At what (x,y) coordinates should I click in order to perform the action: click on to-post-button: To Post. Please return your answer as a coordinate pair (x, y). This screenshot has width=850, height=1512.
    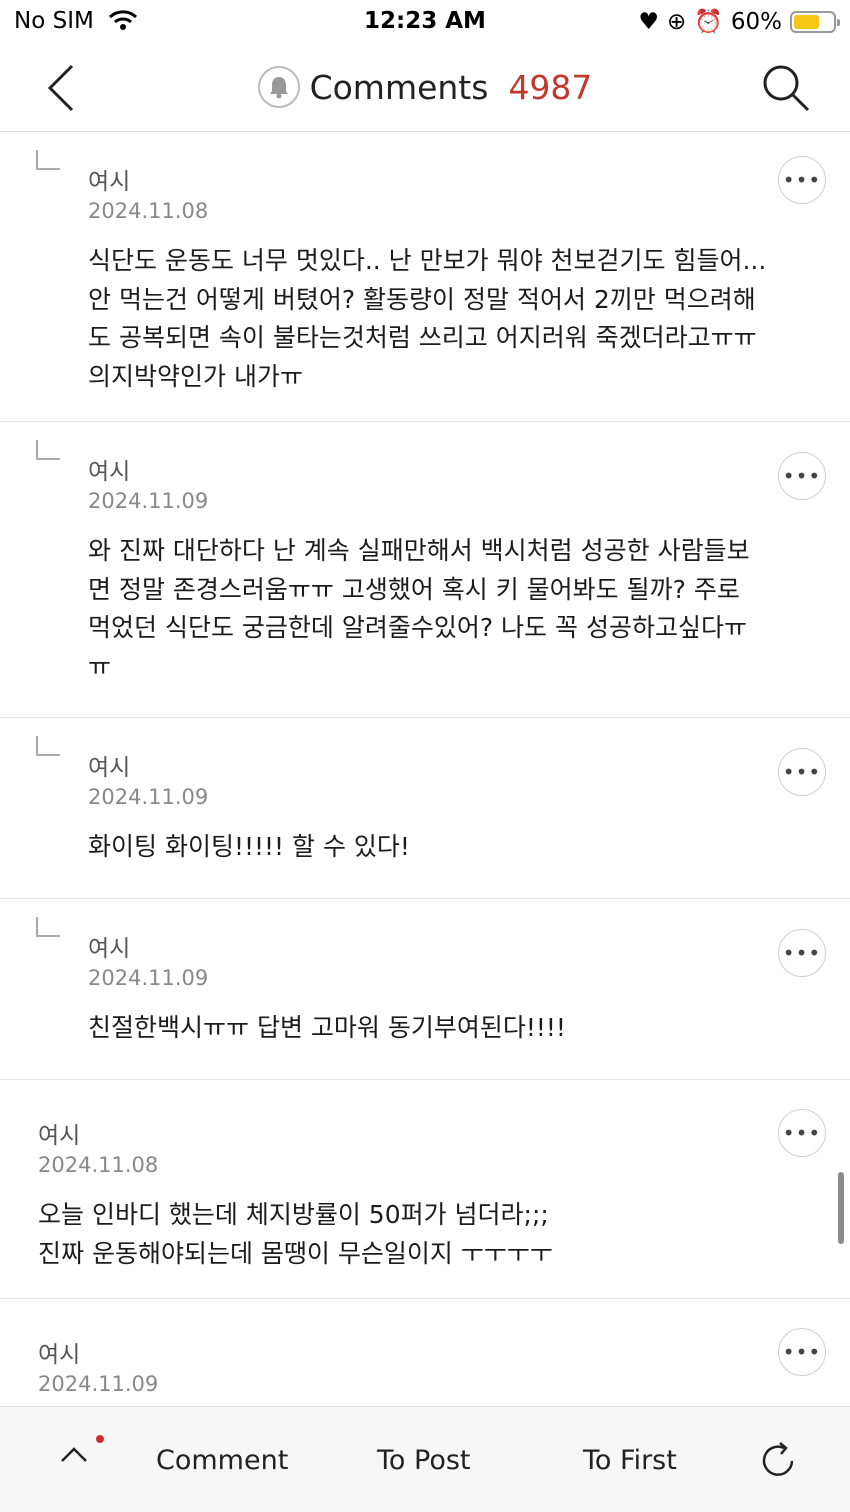
    Looking at the image, I should click on (424, 1460).